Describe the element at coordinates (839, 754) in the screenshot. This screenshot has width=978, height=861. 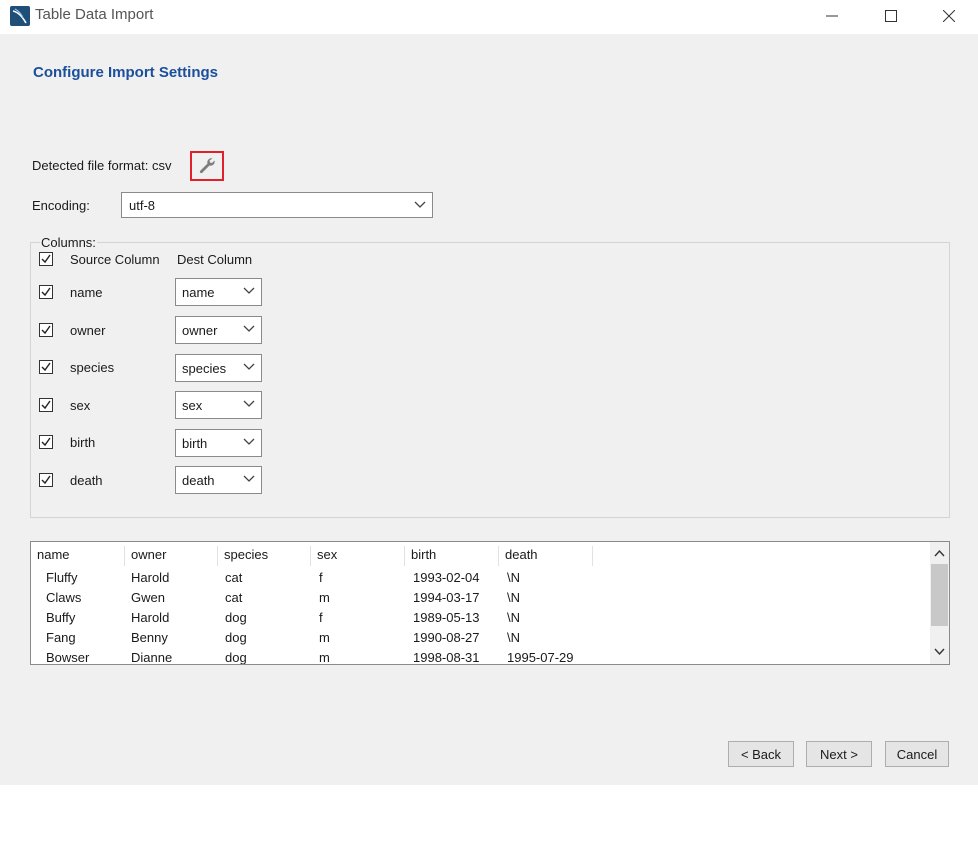
I see `next-button: Next >` at that location.